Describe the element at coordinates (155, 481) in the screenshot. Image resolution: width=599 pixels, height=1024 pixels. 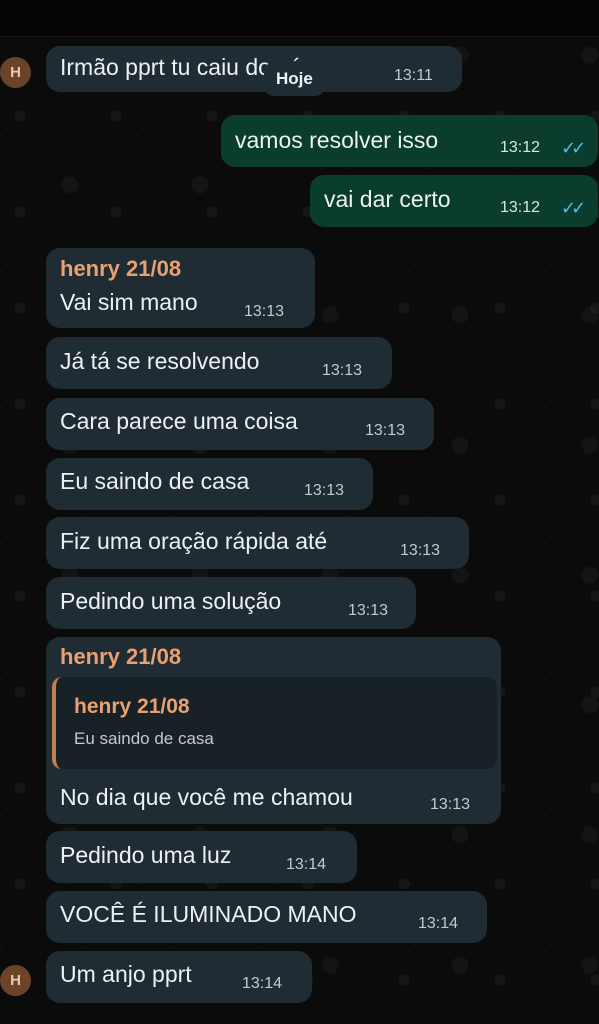
I see `message-text: Eu saindo de casa` at that location.